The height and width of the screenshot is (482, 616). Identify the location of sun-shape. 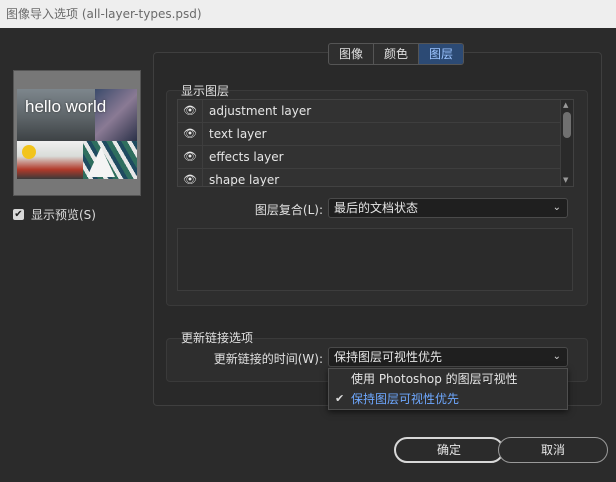
(29, 152).